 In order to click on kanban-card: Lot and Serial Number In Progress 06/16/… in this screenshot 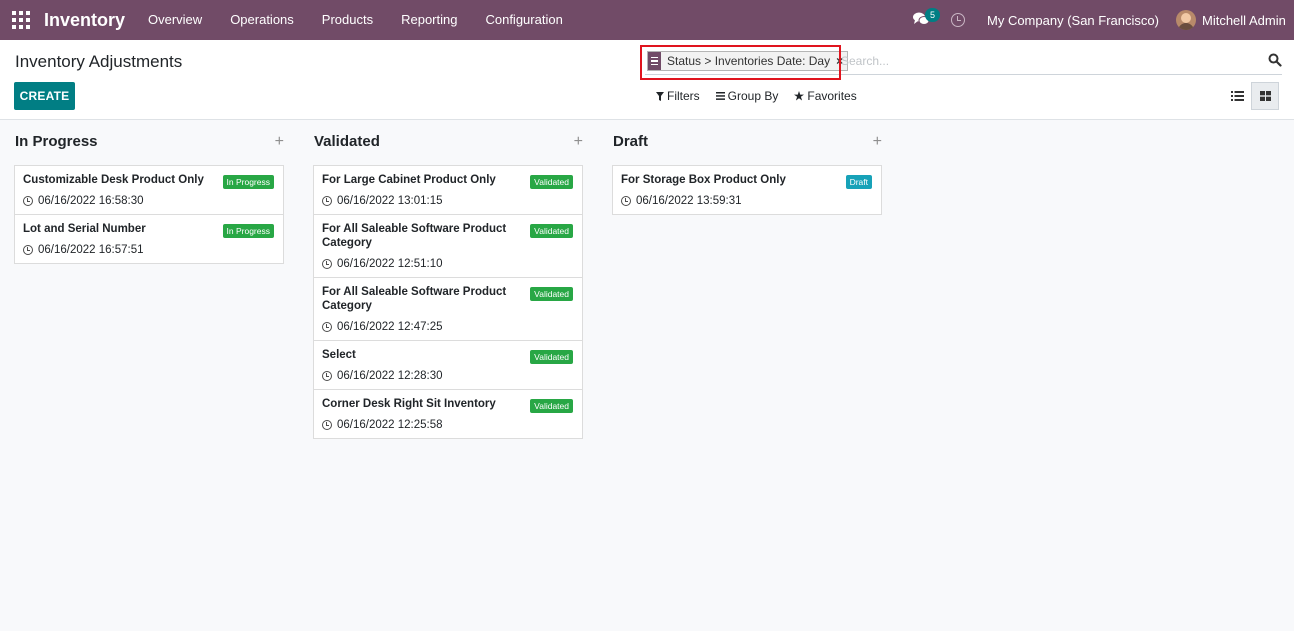, I will do `click(149, 239)`.